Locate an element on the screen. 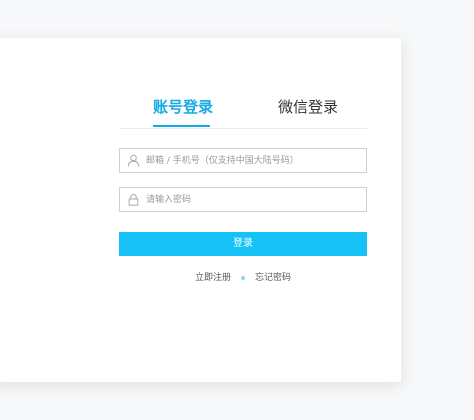 This screenshot has height=420, width=474. register-link: 立即注册 is located at coordinates (213, 278).